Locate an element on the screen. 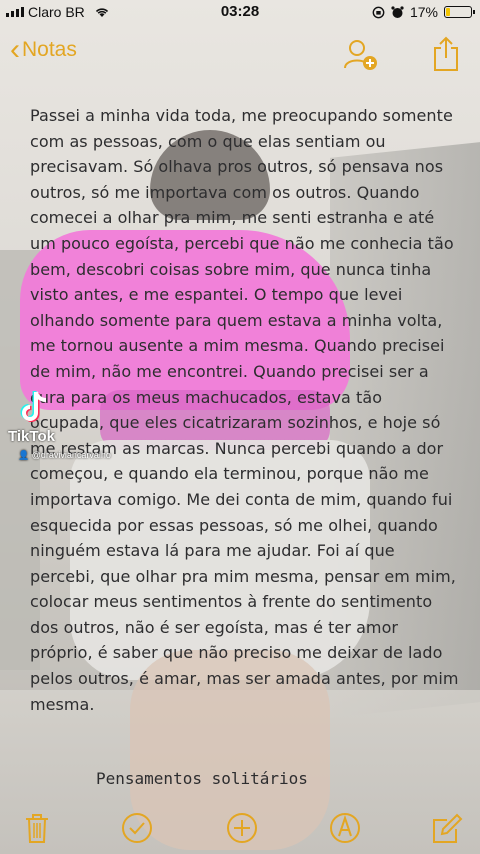 This screenshot has width=480, height=854. add-person-icon is located at coordinates (360, 54).